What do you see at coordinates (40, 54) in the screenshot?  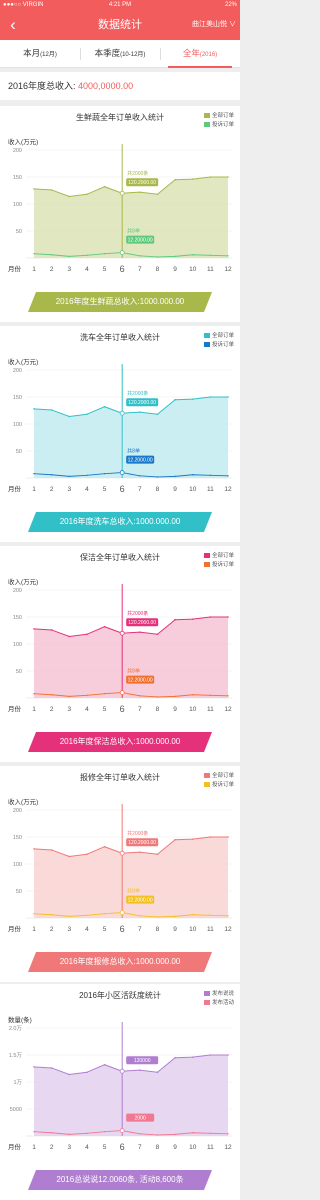 I see `tab-month: 本月(12月)` at bounding box center [40, 54].